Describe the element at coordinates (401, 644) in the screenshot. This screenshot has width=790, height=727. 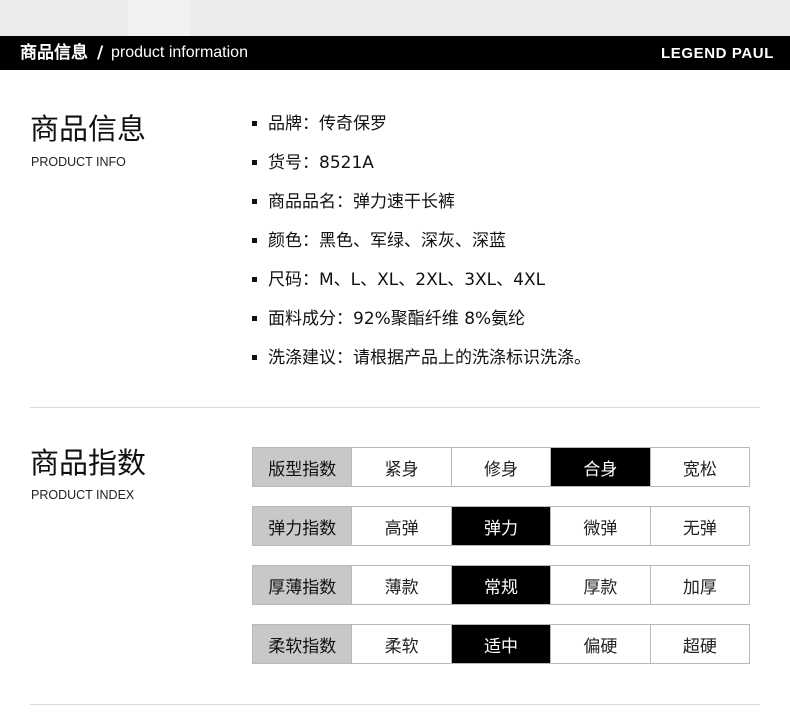
I see `index-option: 柔软` at that location.